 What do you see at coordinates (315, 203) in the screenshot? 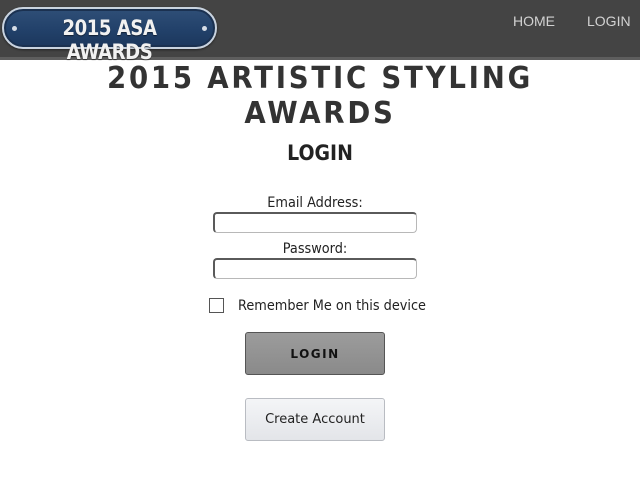
I see `email-label: Email Address:` at bounding box center [315, 203].